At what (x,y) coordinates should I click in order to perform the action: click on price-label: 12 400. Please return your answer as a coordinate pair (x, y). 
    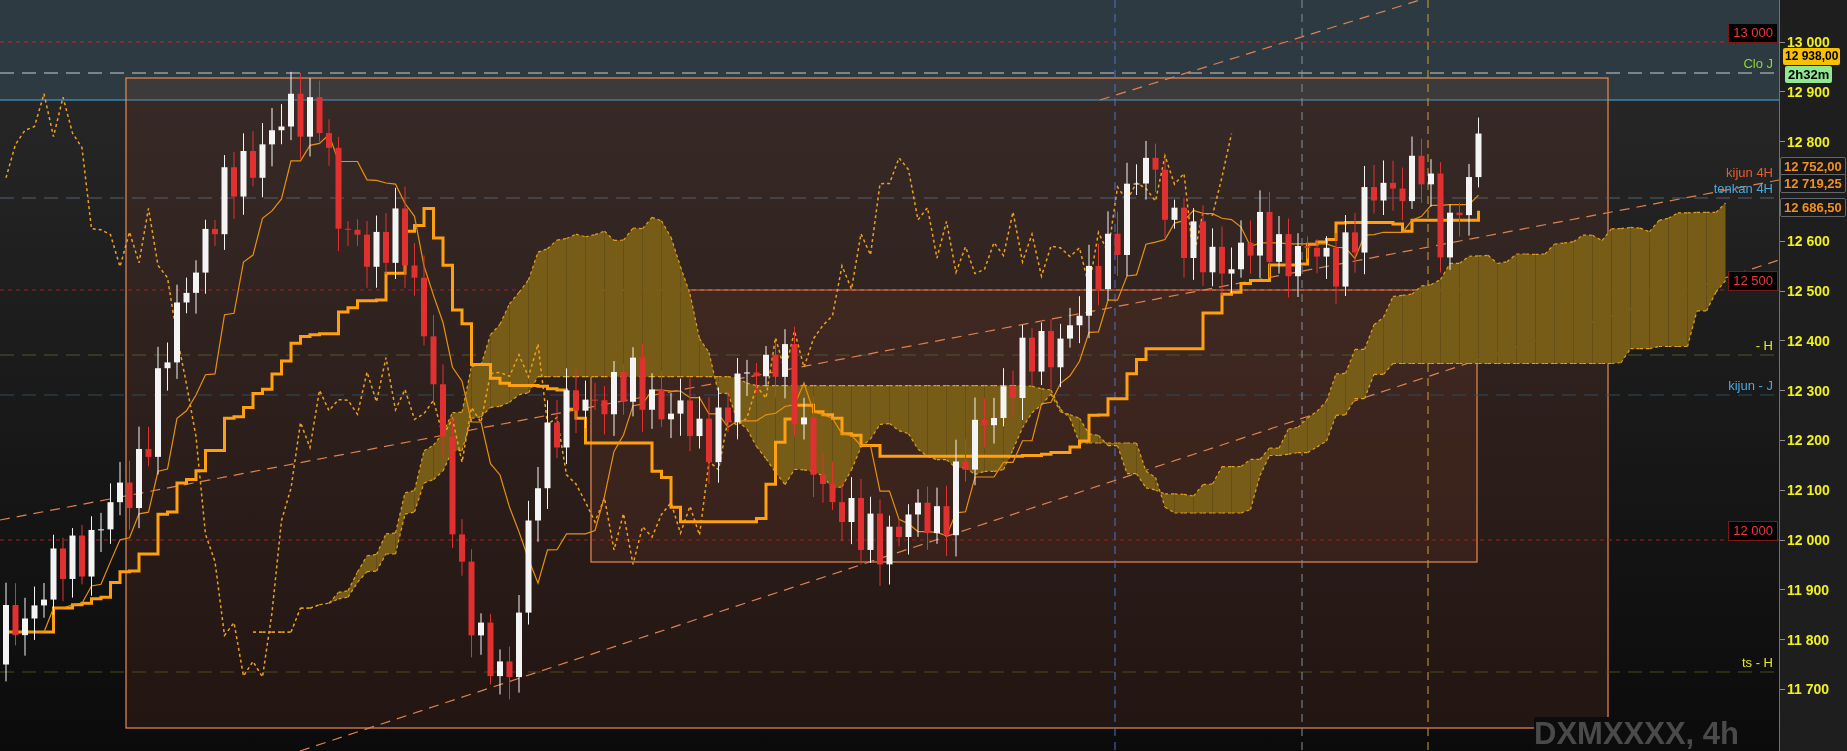
    Looking at the image, I should click on (1808, 340).